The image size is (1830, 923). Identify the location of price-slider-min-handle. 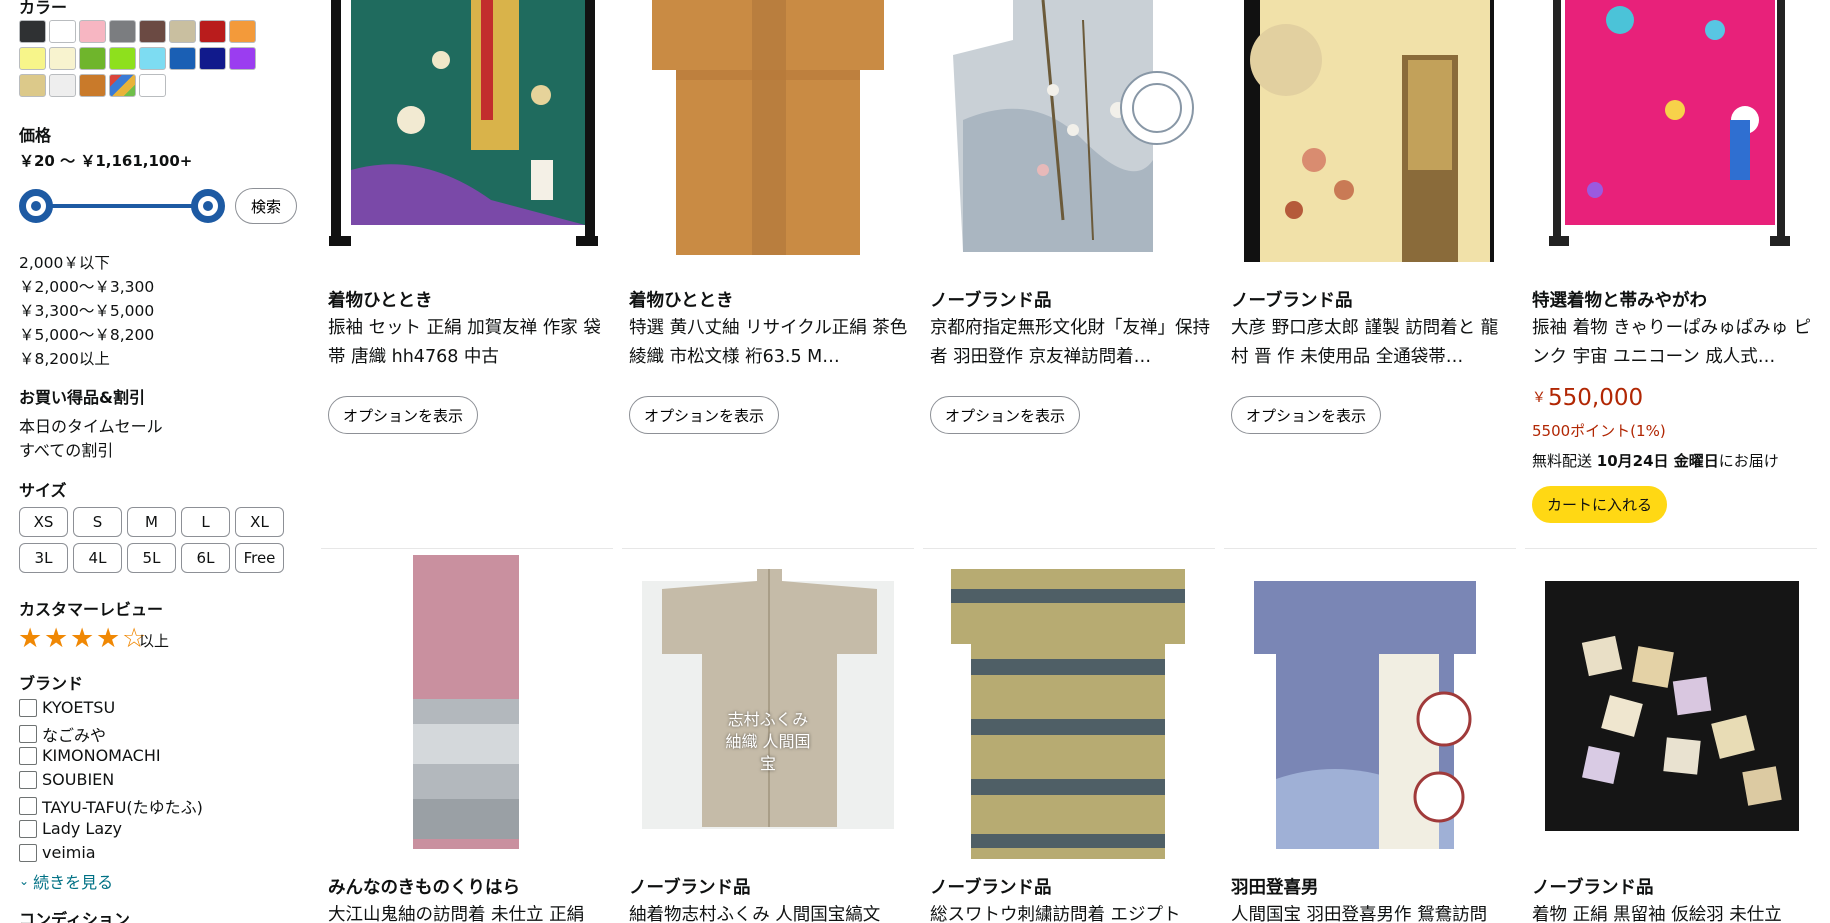
(36, 206).